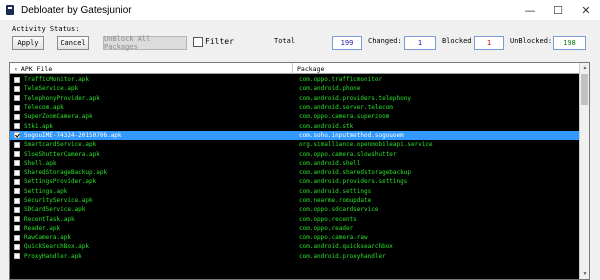 The height and width of the screenshot is (280, 600). Describe the element at coordinates (347, 43) in the screenshot. I see `total-value: 199` at that location.